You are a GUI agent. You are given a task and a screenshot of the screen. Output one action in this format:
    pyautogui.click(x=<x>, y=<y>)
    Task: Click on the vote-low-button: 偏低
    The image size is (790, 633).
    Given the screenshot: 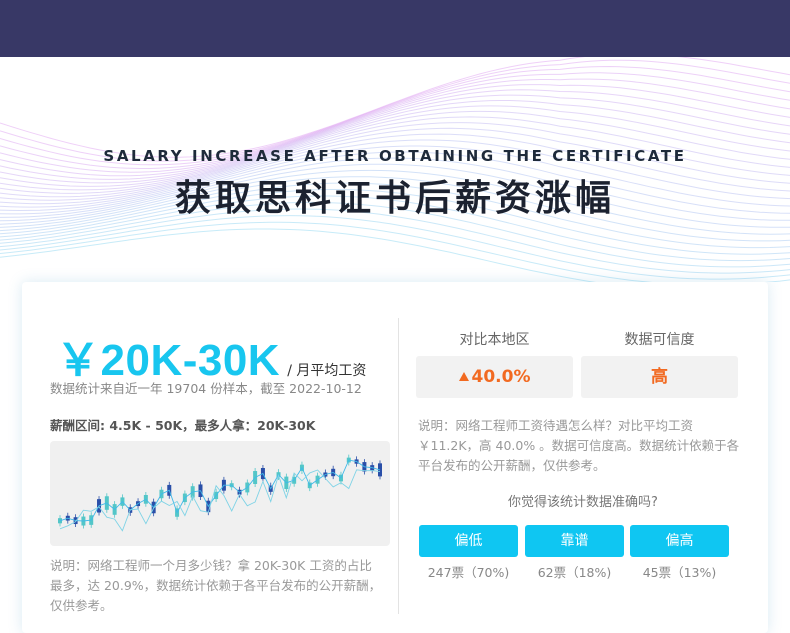 What is the action you would take?
    pyautogui.click(x=468, y=541)
    